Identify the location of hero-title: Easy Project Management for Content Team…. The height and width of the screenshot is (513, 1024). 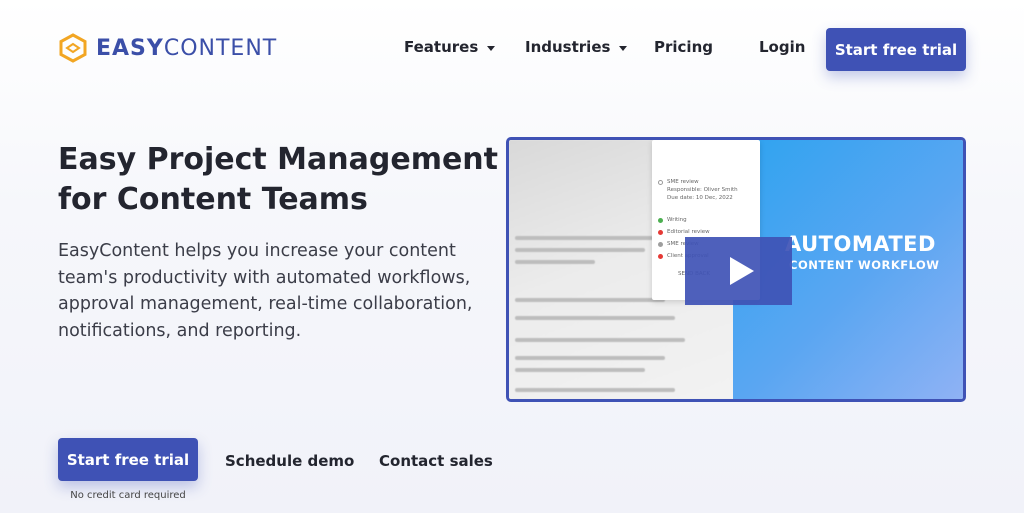
(278, 179).